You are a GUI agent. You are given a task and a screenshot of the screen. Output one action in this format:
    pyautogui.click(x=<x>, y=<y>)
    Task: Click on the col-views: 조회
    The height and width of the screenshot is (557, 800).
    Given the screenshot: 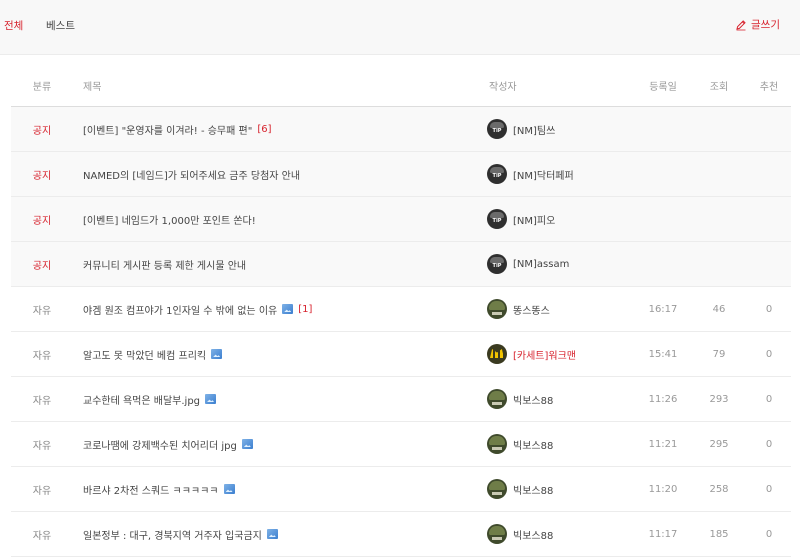 What is the action you would take?
    pyautogui.click(x=719, y=87)
    